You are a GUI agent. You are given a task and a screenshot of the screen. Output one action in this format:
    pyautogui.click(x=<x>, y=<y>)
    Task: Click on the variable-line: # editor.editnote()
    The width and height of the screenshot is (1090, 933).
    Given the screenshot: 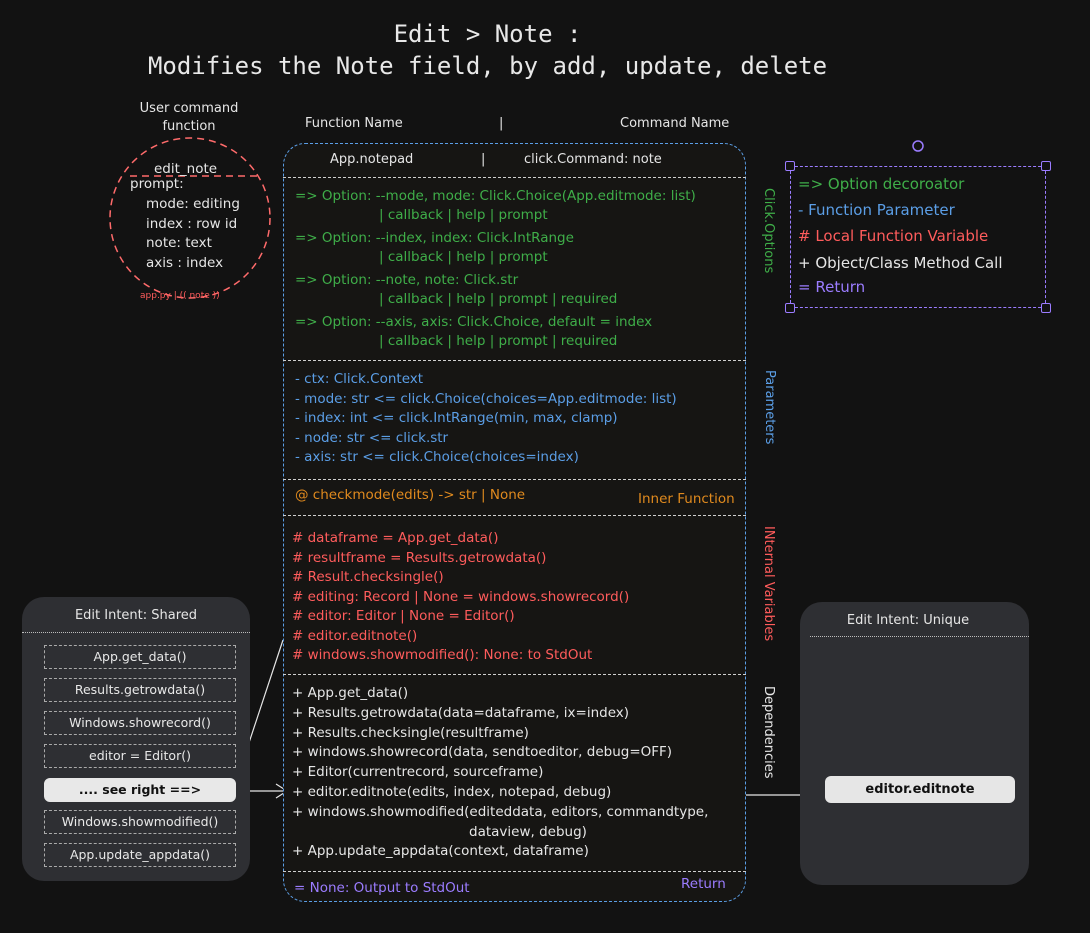 What is the action you would take?
    pyautogui.click(x=355, y=635)
    